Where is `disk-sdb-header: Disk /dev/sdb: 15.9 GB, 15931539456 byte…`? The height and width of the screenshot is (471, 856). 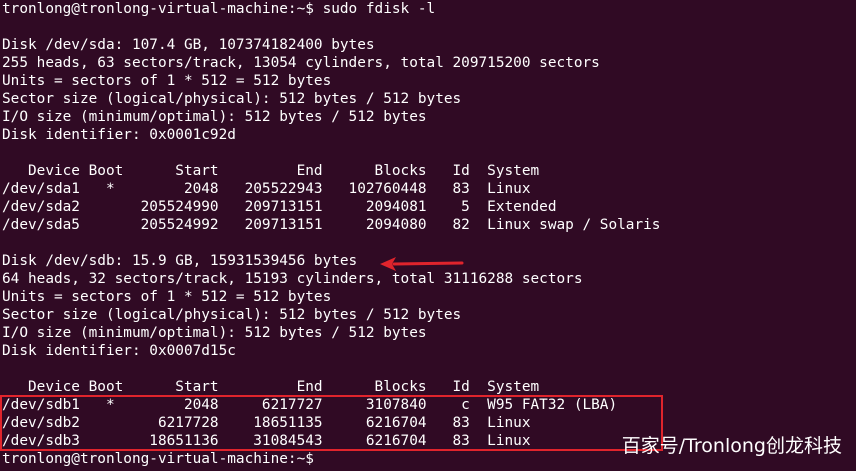 disk-sdb-header: Disk /dev/sdb: 15.9 GB, 15931539456 byte… is located at coordinates (180, 261).